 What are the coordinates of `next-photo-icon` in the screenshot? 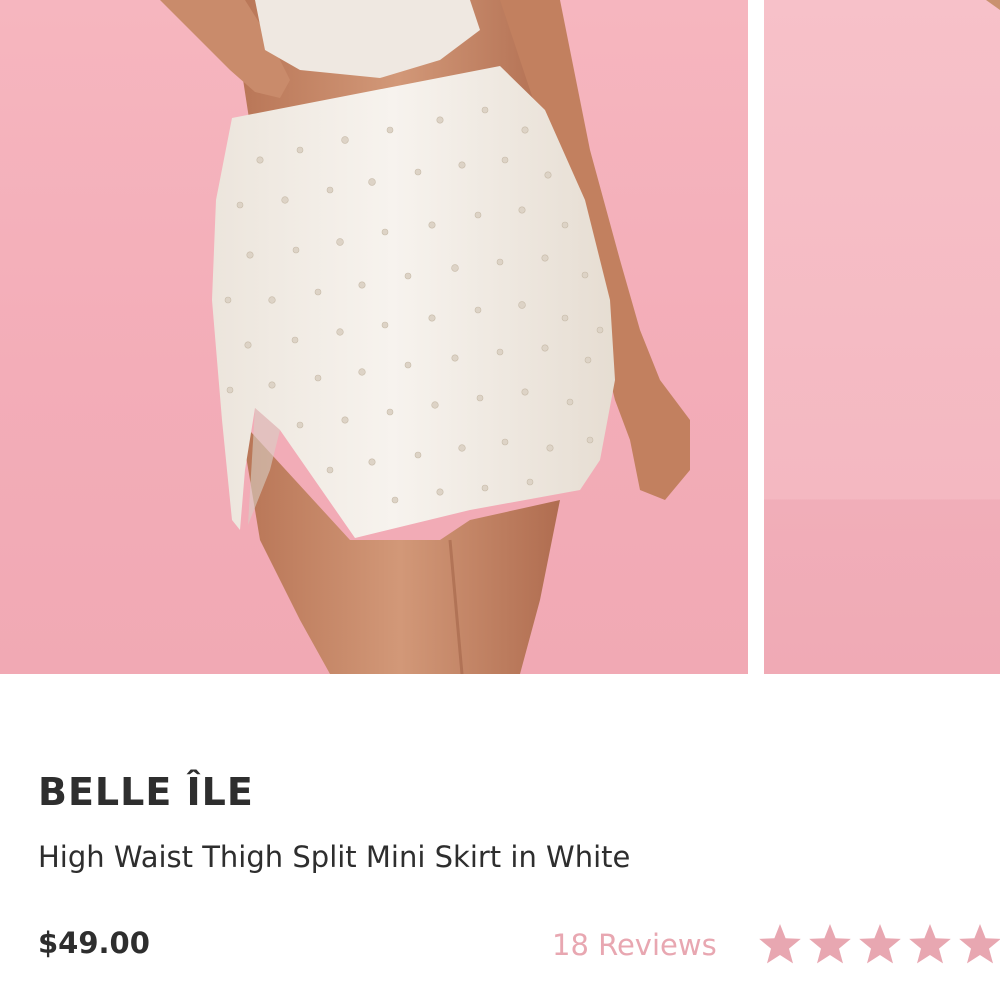 It's located at (993, 5).